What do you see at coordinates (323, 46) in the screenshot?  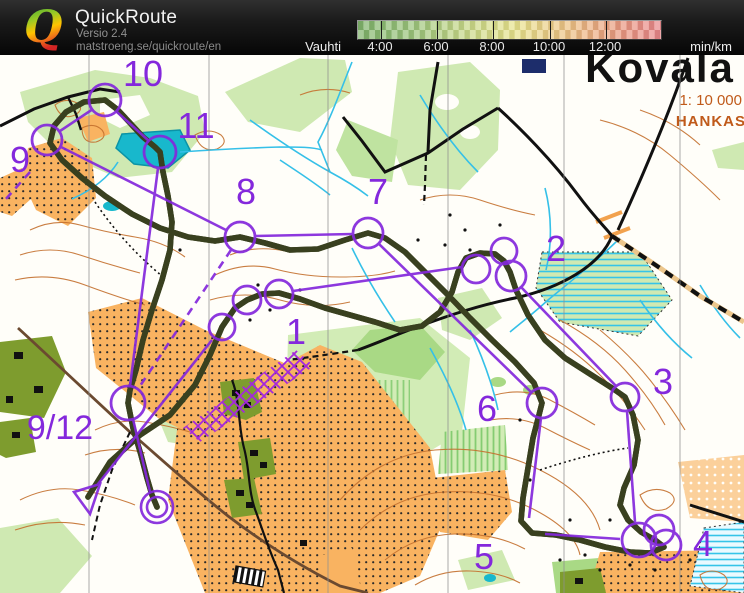 I see `pace-legend-label: Vauhti` at bounding box center [323, 46].